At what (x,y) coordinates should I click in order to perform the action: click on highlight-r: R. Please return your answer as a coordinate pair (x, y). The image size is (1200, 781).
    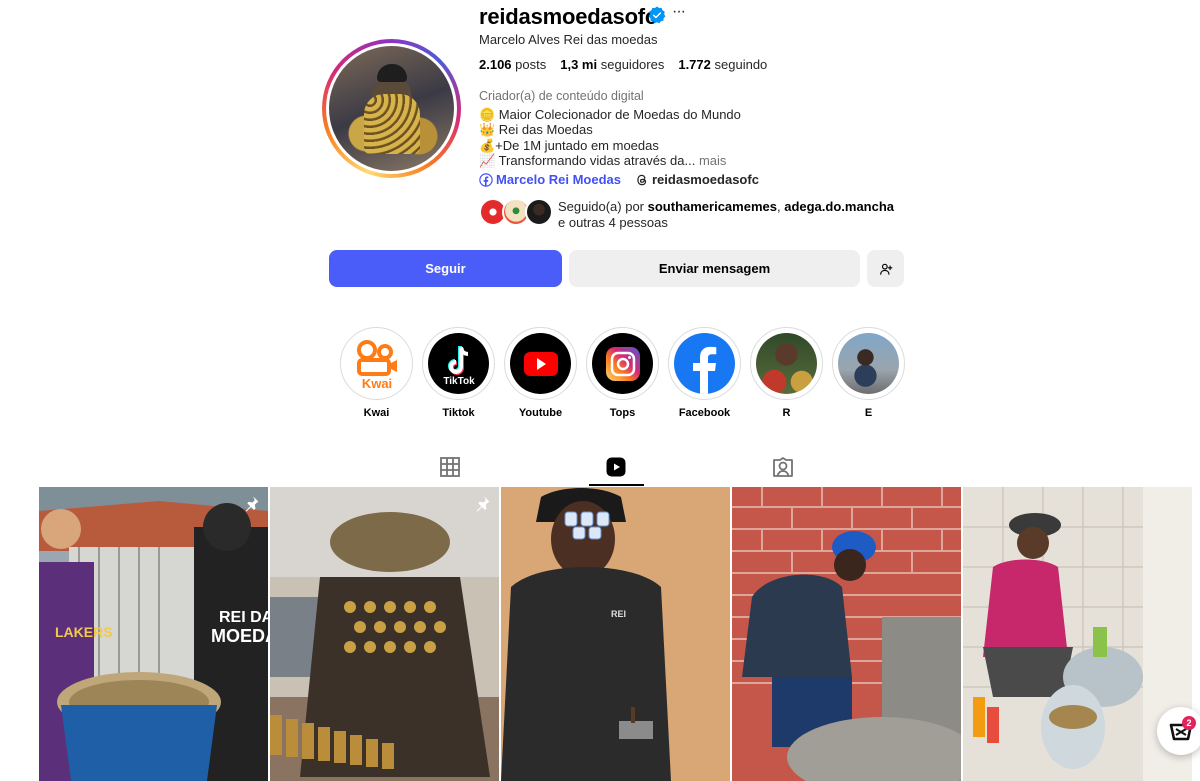
    Looking at the image, I should click on (786, 373).